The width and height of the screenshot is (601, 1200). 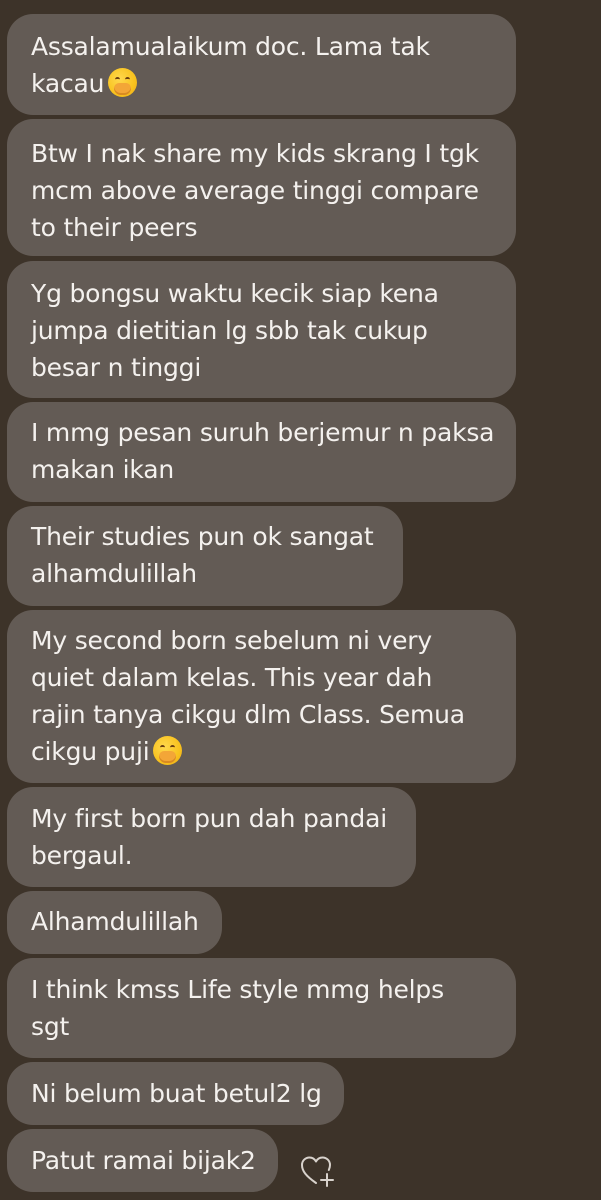 I want to click on message-bubble: Patut ramai bijak2, so click(x=142, y=1160).